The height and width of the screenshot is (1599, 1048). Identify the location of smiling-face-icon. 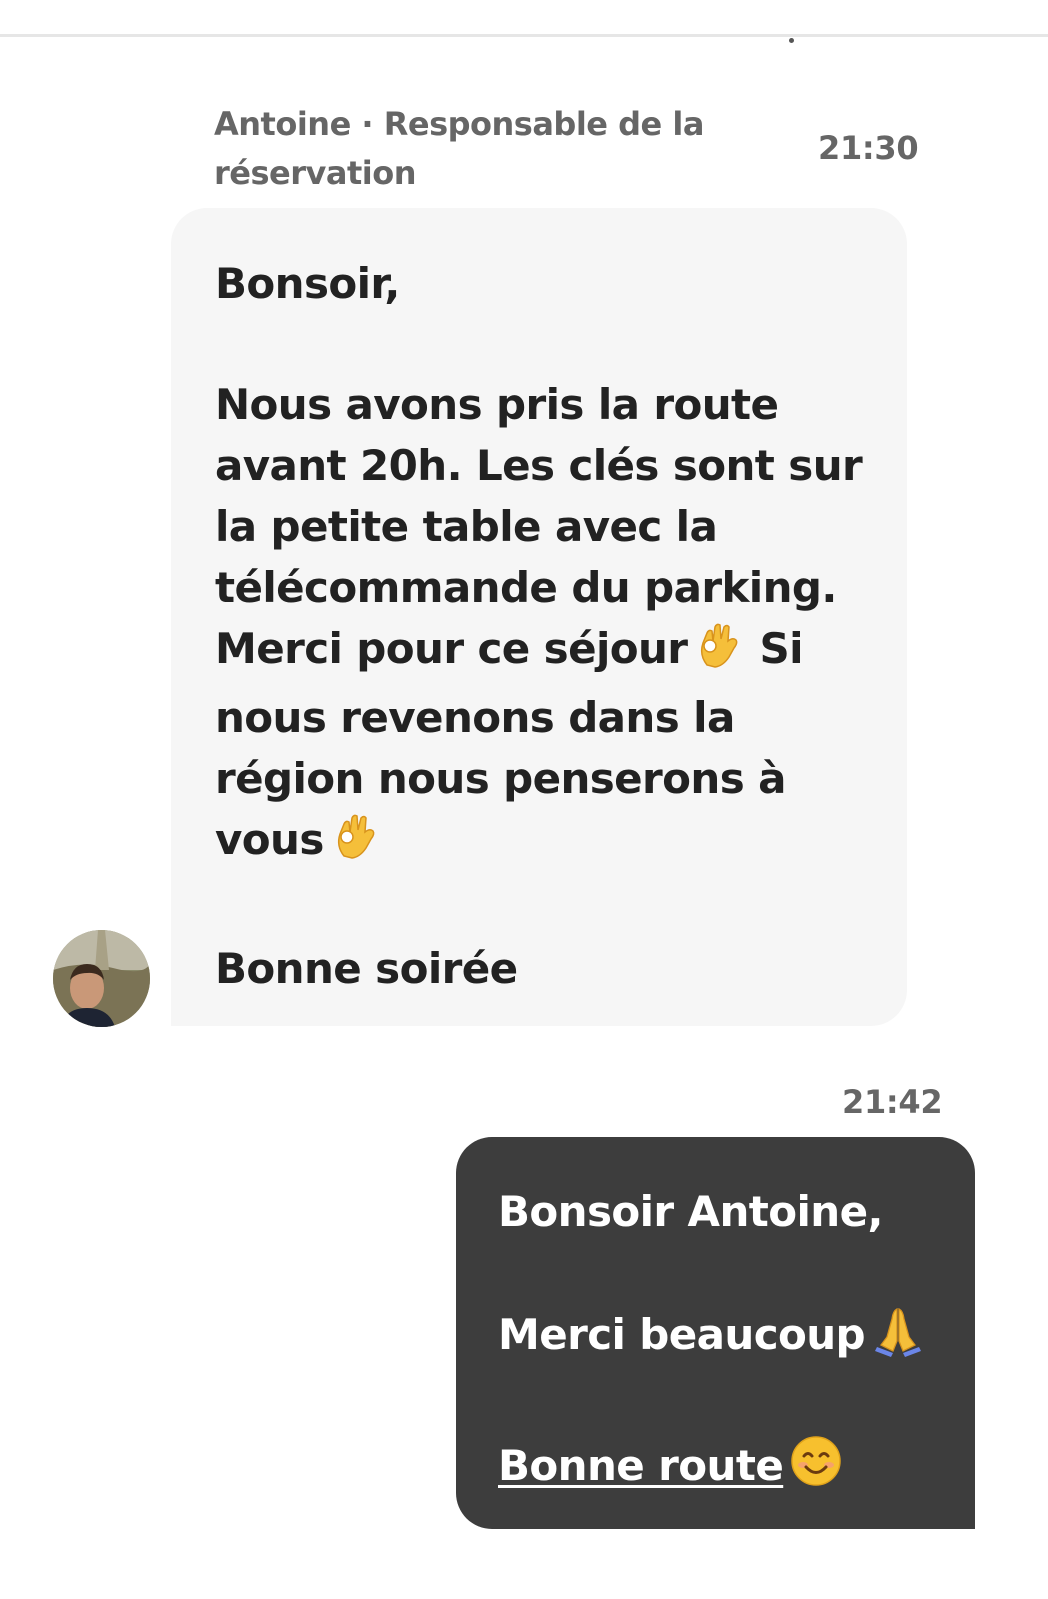
(816, 1469).